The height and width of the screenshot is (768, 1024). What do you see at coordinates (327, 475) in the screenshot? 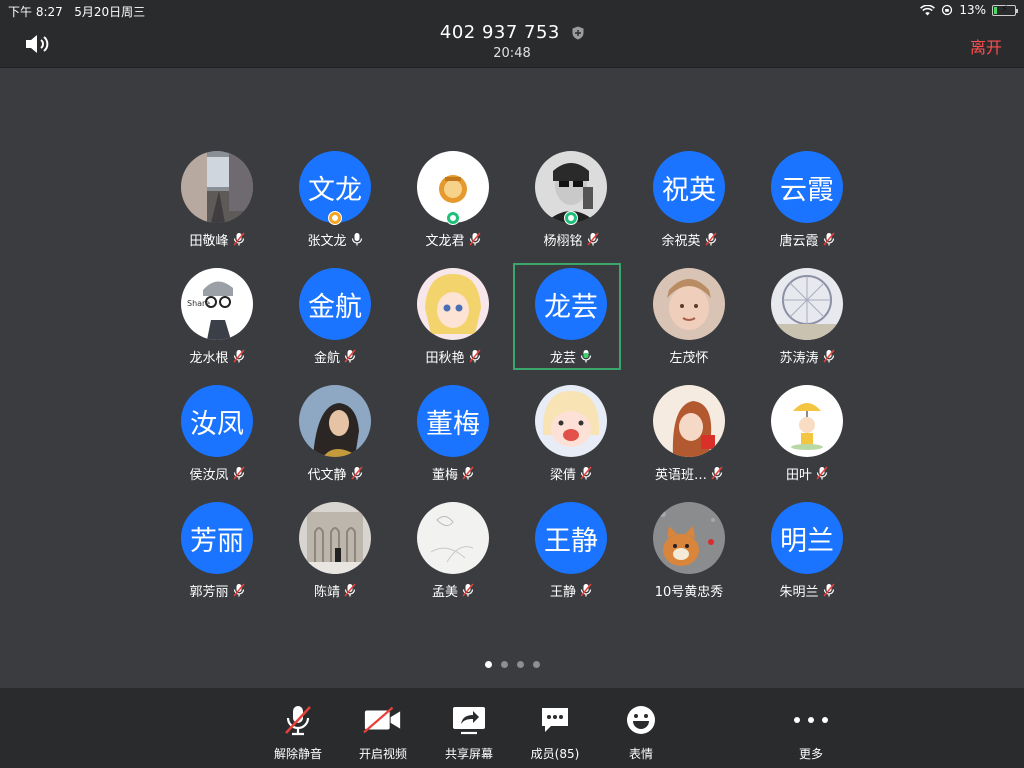
I see `participant-name: 代文静` at bounding box center [327, 475].